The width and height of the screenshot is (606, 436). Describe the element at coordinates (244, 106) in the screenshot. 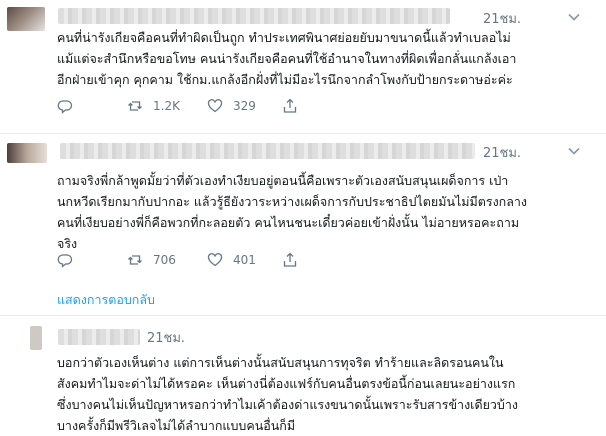

I see `like-count: 329` at that location.